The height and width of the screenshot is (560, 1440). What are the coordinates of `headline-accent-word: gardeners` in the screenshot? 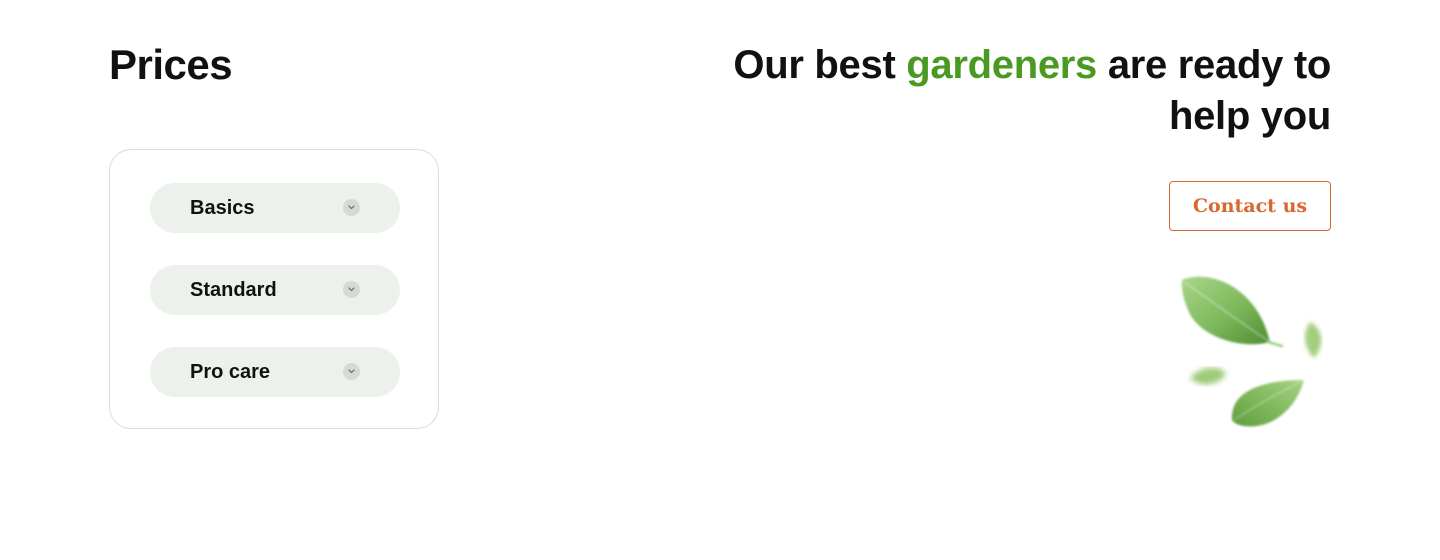 It's located at (1001, 65).